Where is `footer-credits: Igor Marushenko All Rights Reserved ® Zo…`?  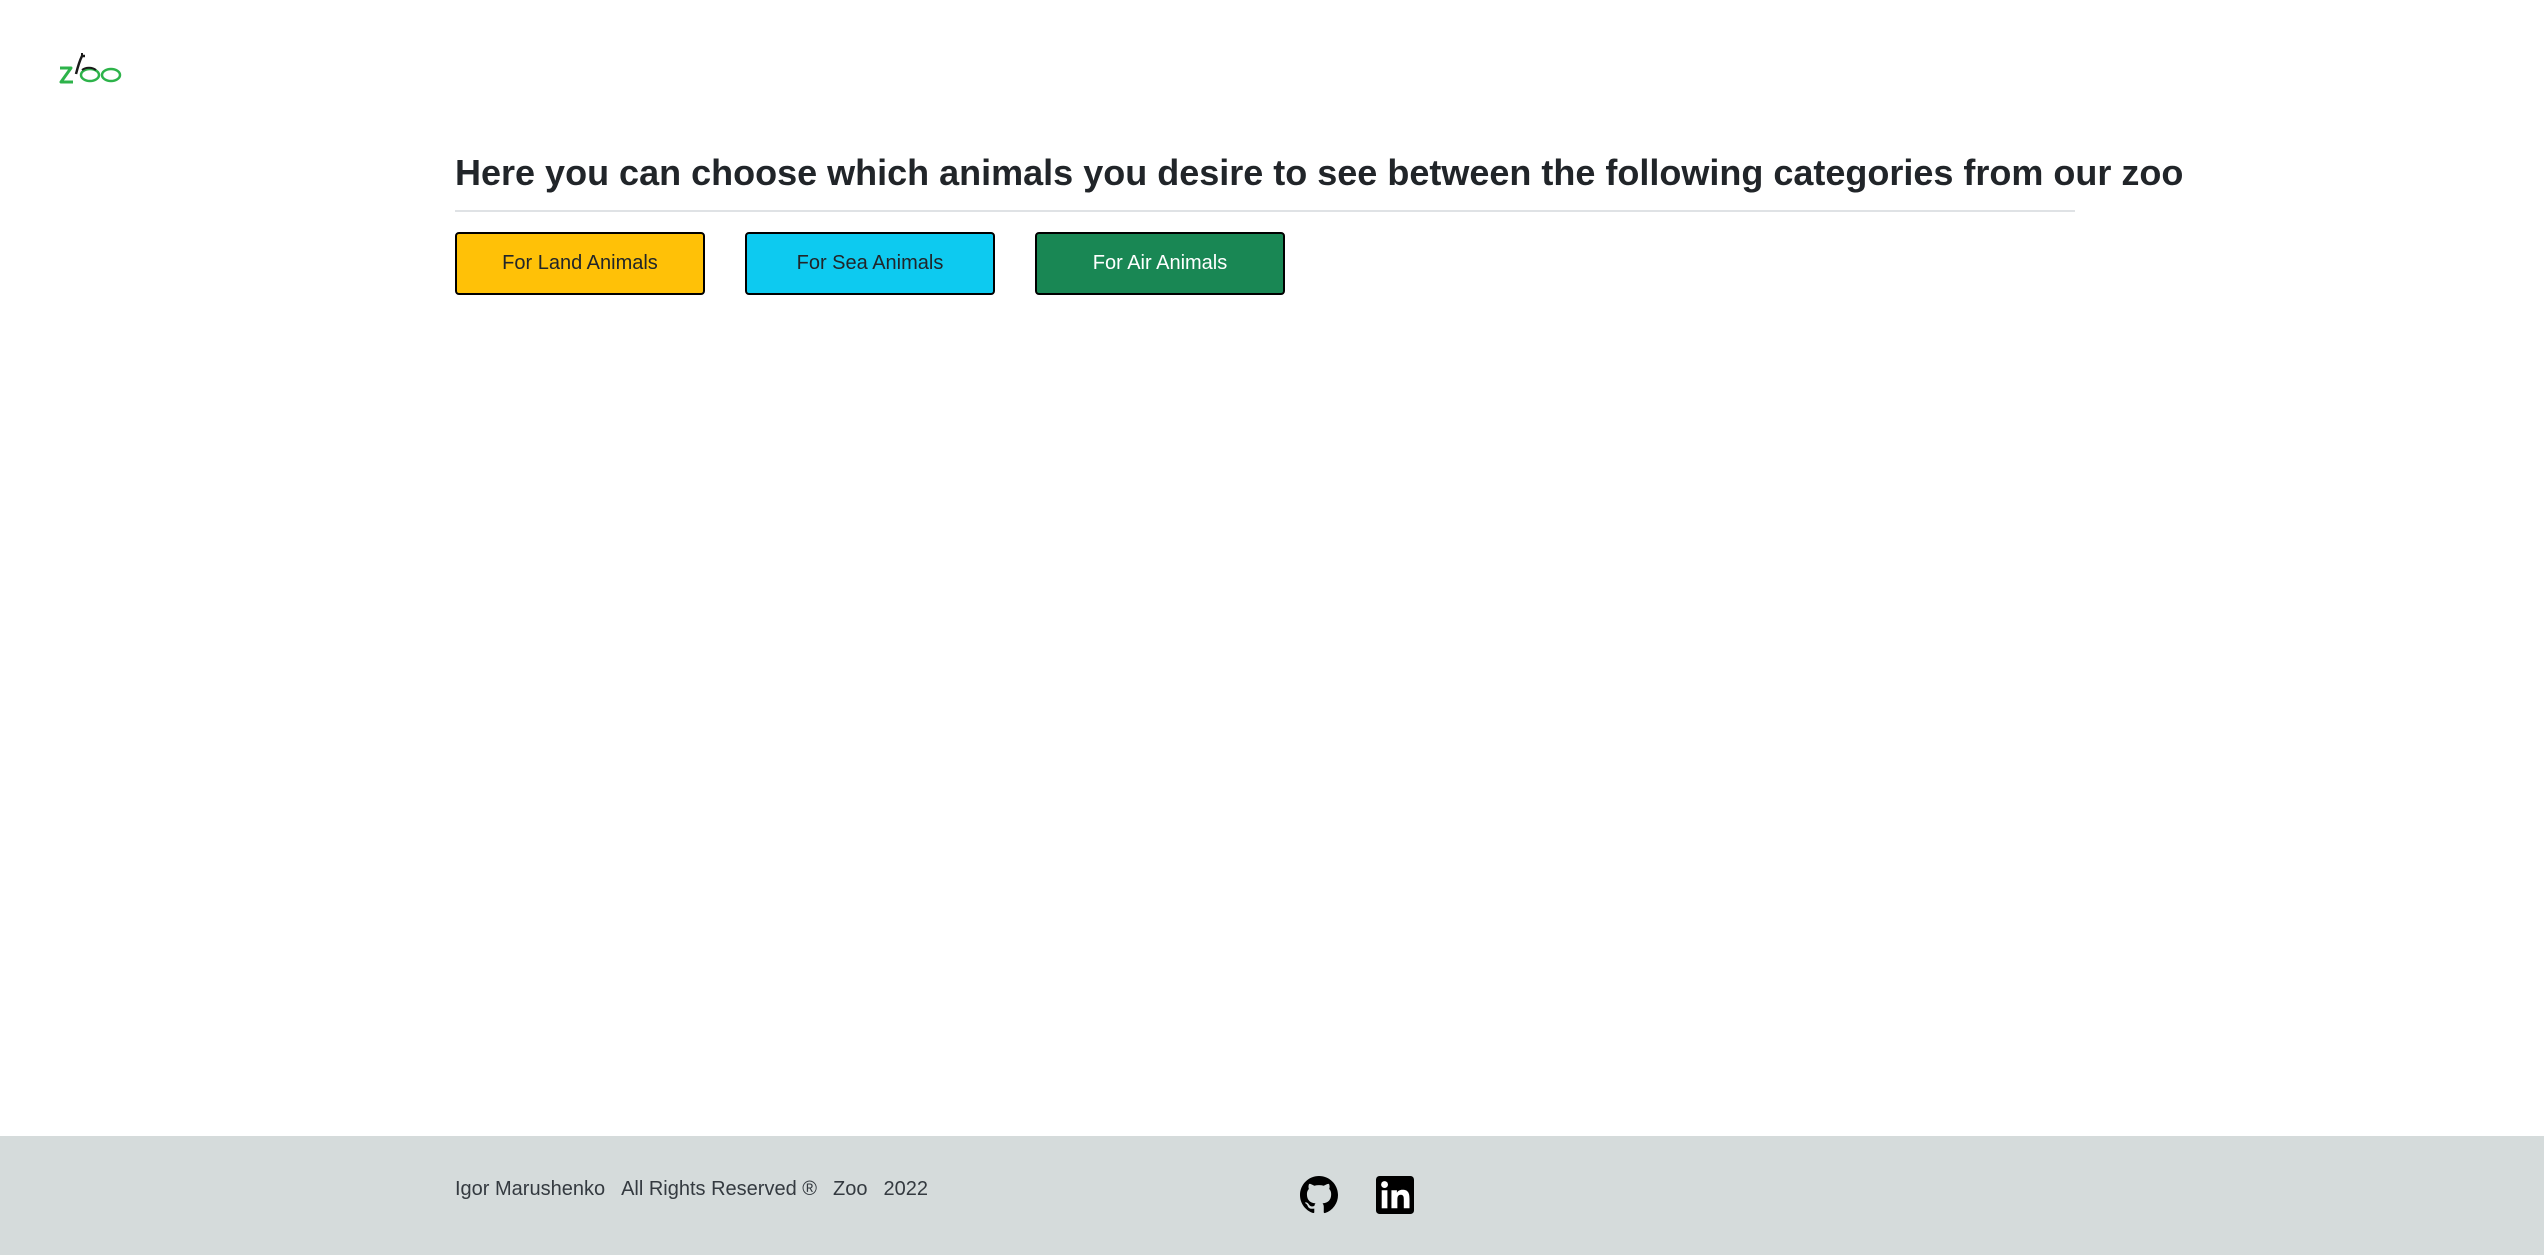
footer-credits: Igor Marushenko All Rights Reserved ® Zo… is located at coordinates (691, 1189).